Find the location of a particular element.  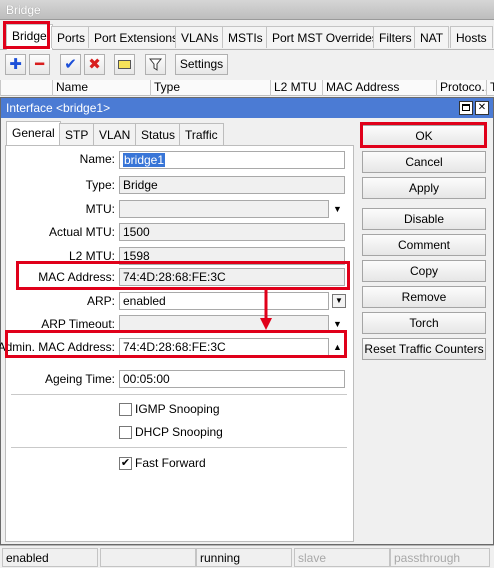

close-icon: ✕ is located at coordinates (482, 108).